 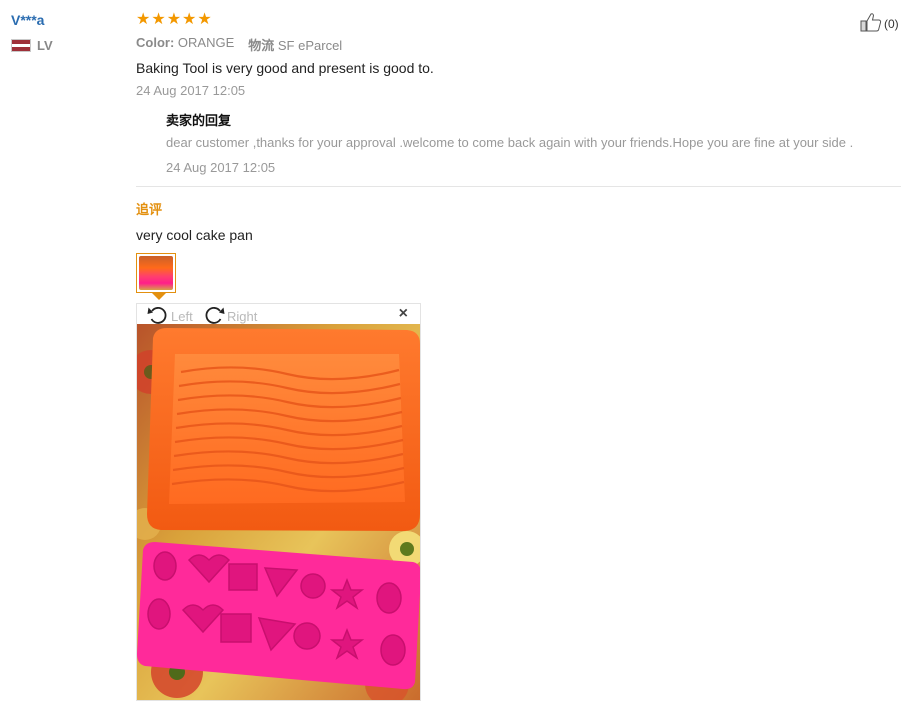 What do you see at coordinates (310, 45) in the screenshot?
I see `shipping-value: SF eParcel` at bounding box center [310, 45].